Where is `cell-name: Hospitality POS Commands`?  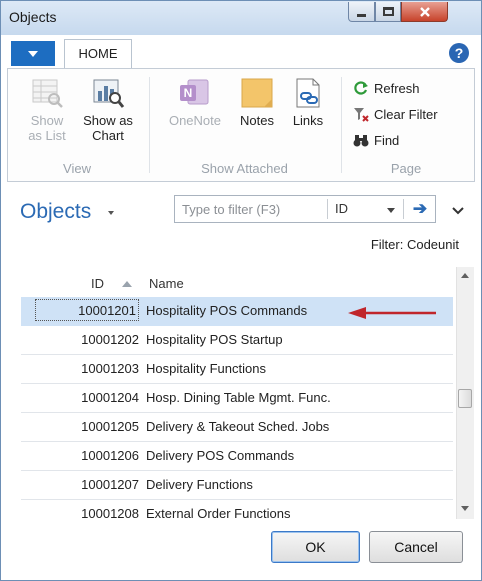 cell-name: Hospitality POS Commands is located at coordinates (227, 310).